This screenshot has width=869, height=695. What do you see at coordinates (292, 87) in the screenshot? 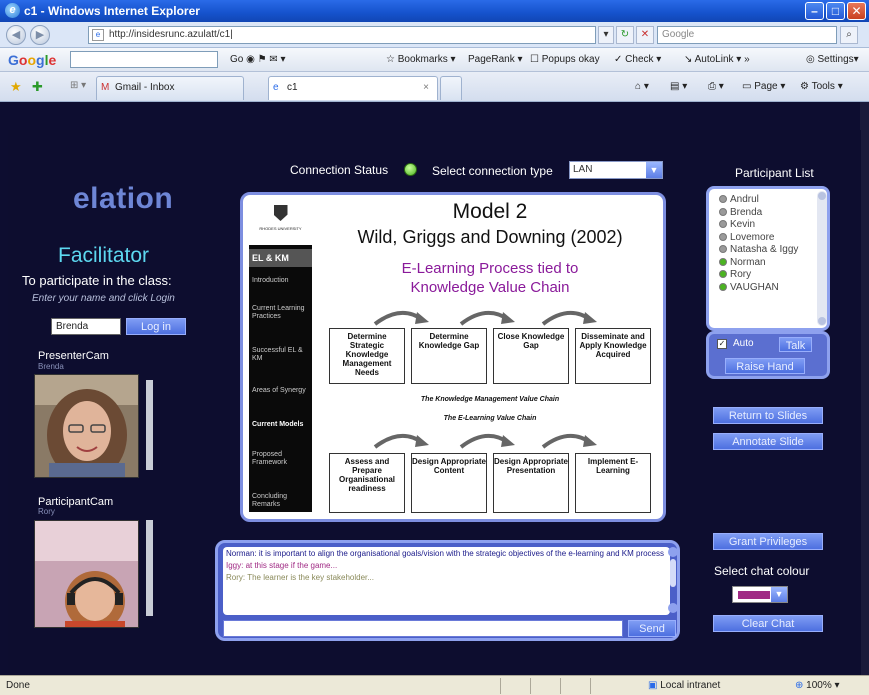
I see `tab-c1-label: c1` at bounding box center [292, 87].